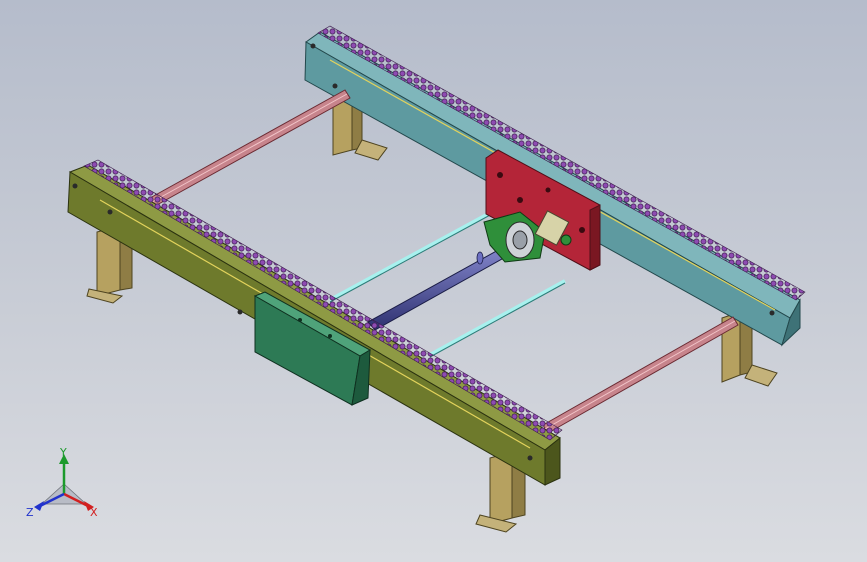 This screenshot has width=867, height=562. Describe the element at coordinates (63, 452) in the screenshot. I see `y-axis-label: Y` at that location.